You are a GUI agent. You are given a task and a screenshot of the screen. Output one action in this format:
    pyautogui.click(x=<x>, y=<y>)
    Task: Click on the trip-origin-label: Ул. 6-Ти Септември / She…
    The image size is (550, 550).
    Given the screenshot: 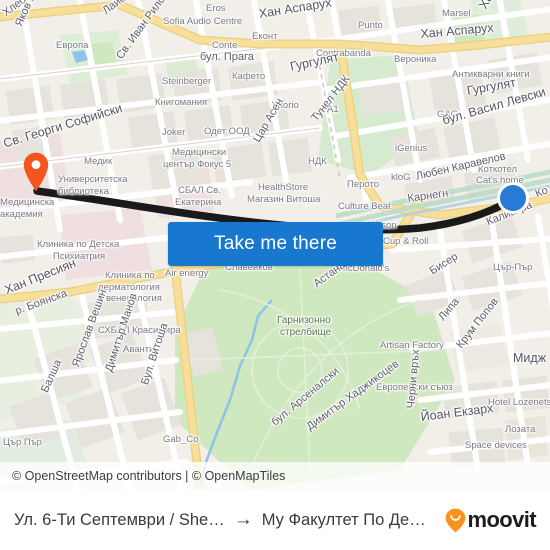 What is the action you would take?
    pyautogui.click(x=119, y=520)
    